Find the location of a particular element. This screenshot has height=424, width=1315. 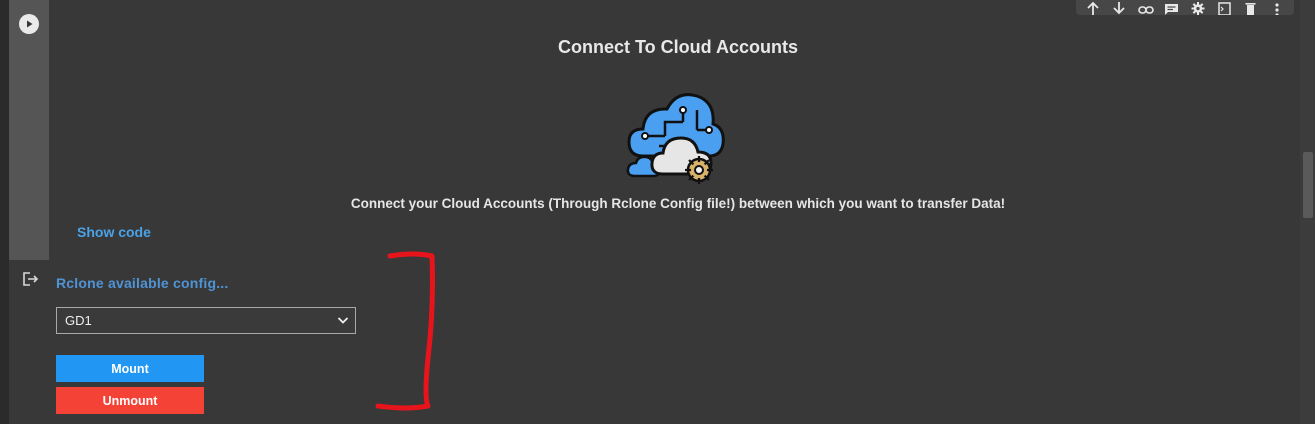

output-action-icon is located at coordinates (30, 279).